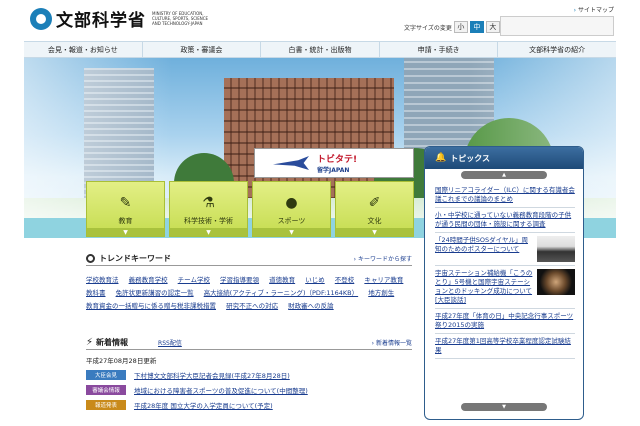 The image size is (640, 426). What do you see at coordinates (291, 163) in the screenshot?
I see `plane-icon` at bounding box center [291, 163].